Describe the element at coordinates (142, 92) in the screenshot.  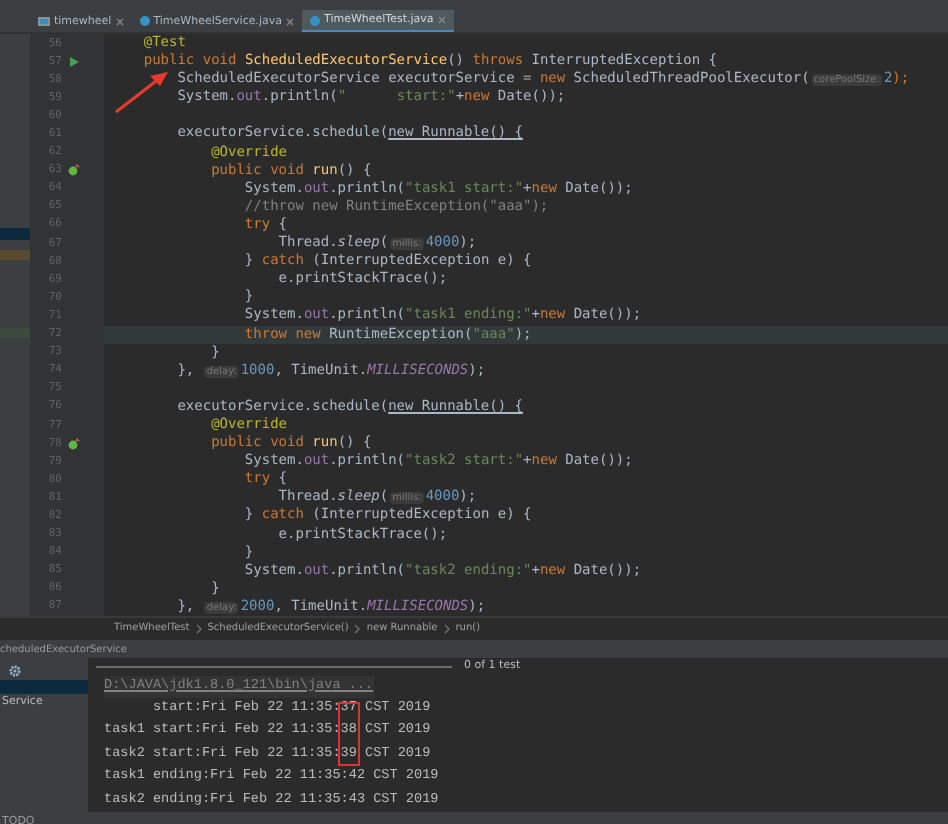
I see `pointer-arrow` at that location.